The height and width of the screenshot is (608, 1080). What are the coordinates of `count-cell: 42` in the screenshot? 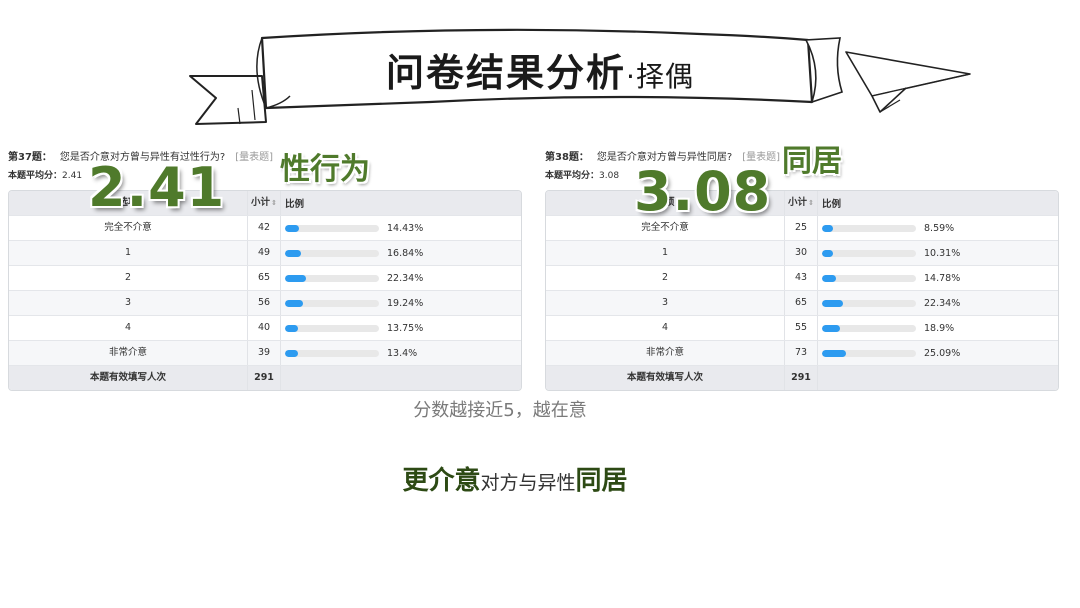 It's located at (264, 228).